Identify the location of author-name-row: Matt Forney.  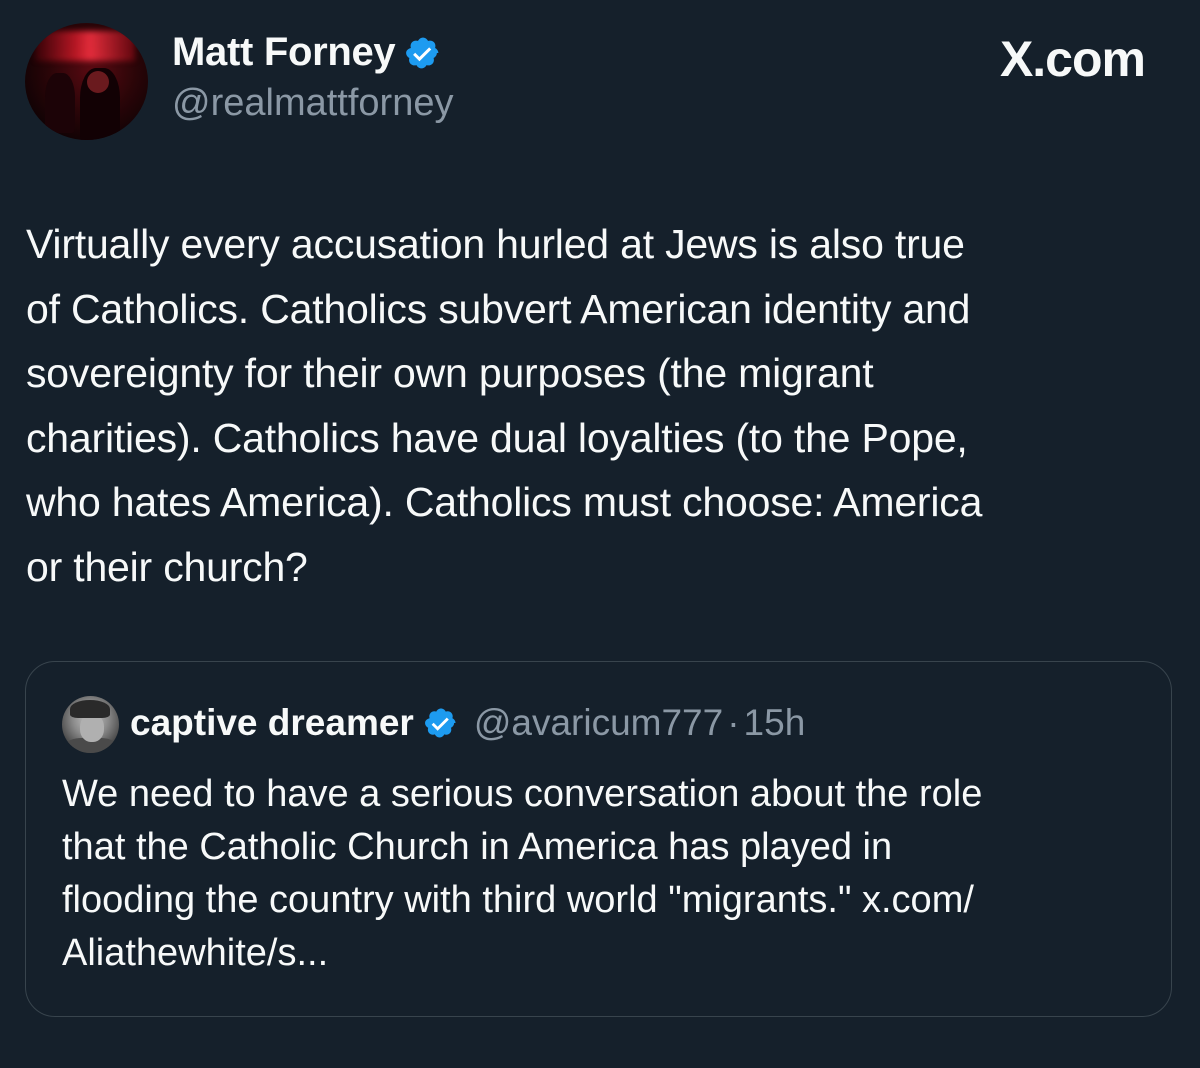
(306, 52).